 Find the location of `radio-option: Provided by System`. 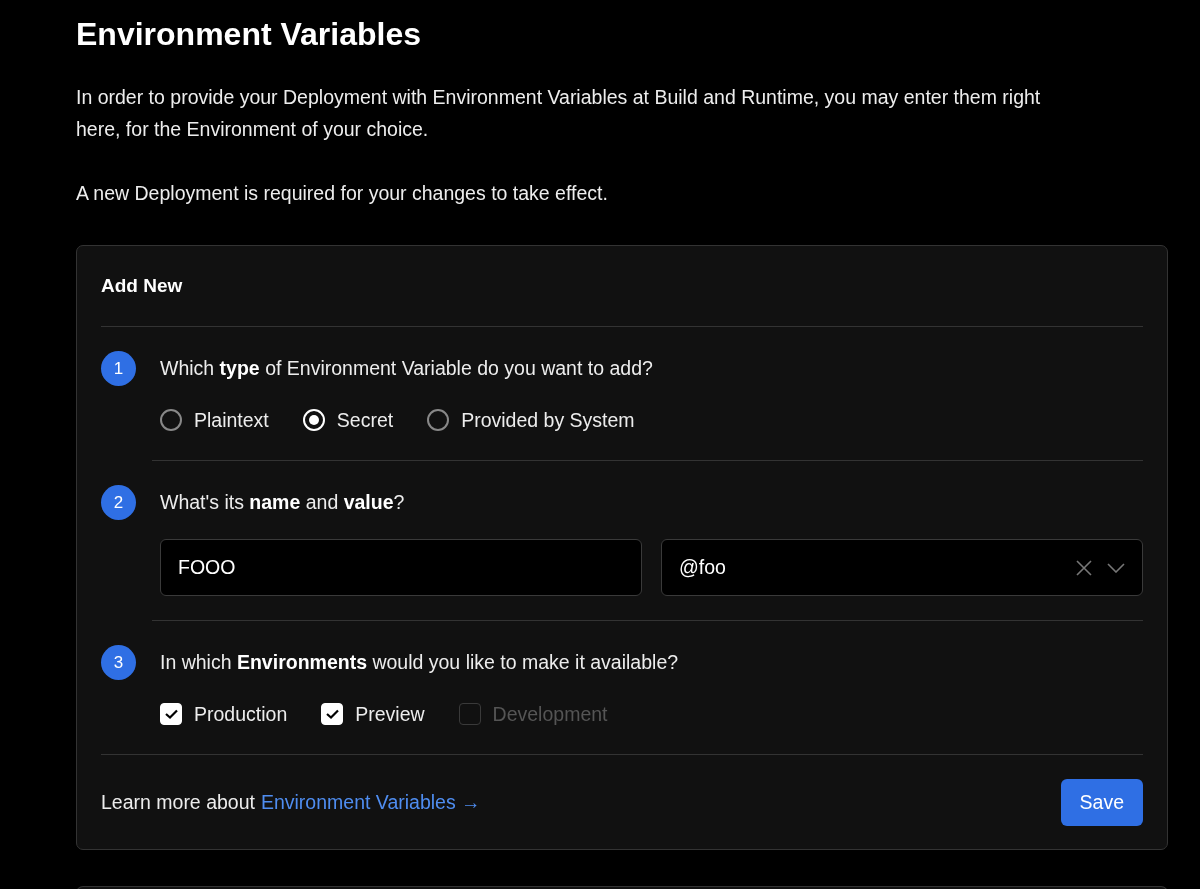

radio-option: Provided by System is located at coordinates (531, 420).